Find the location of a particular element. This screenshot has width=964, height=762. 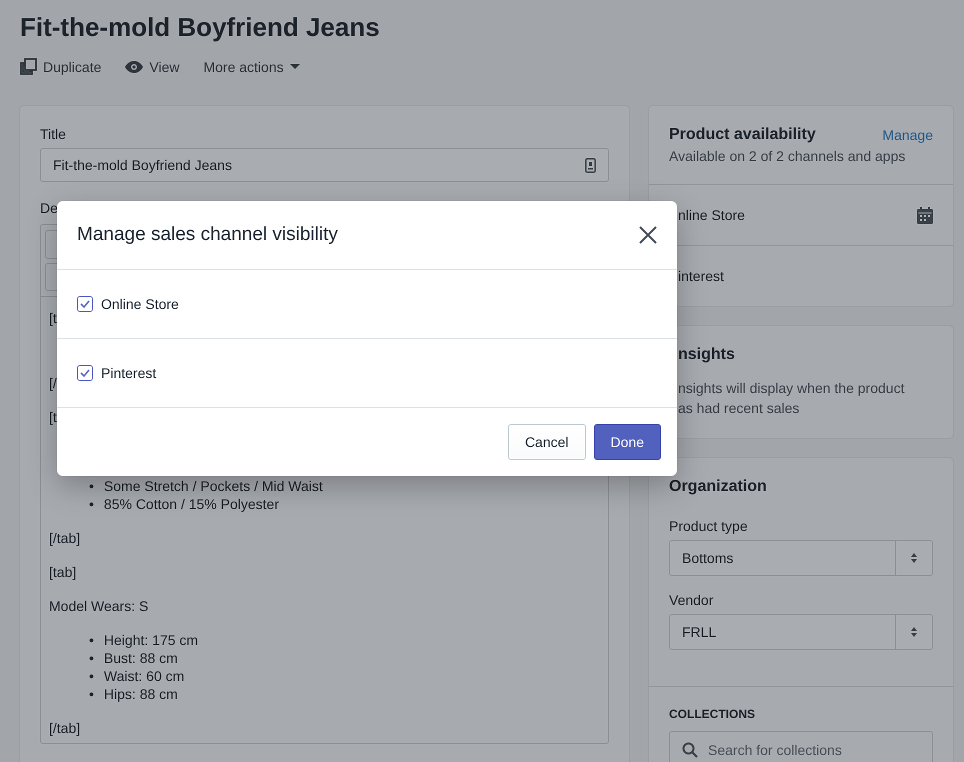

card-title: Organization is located at coordinates (718, 487).